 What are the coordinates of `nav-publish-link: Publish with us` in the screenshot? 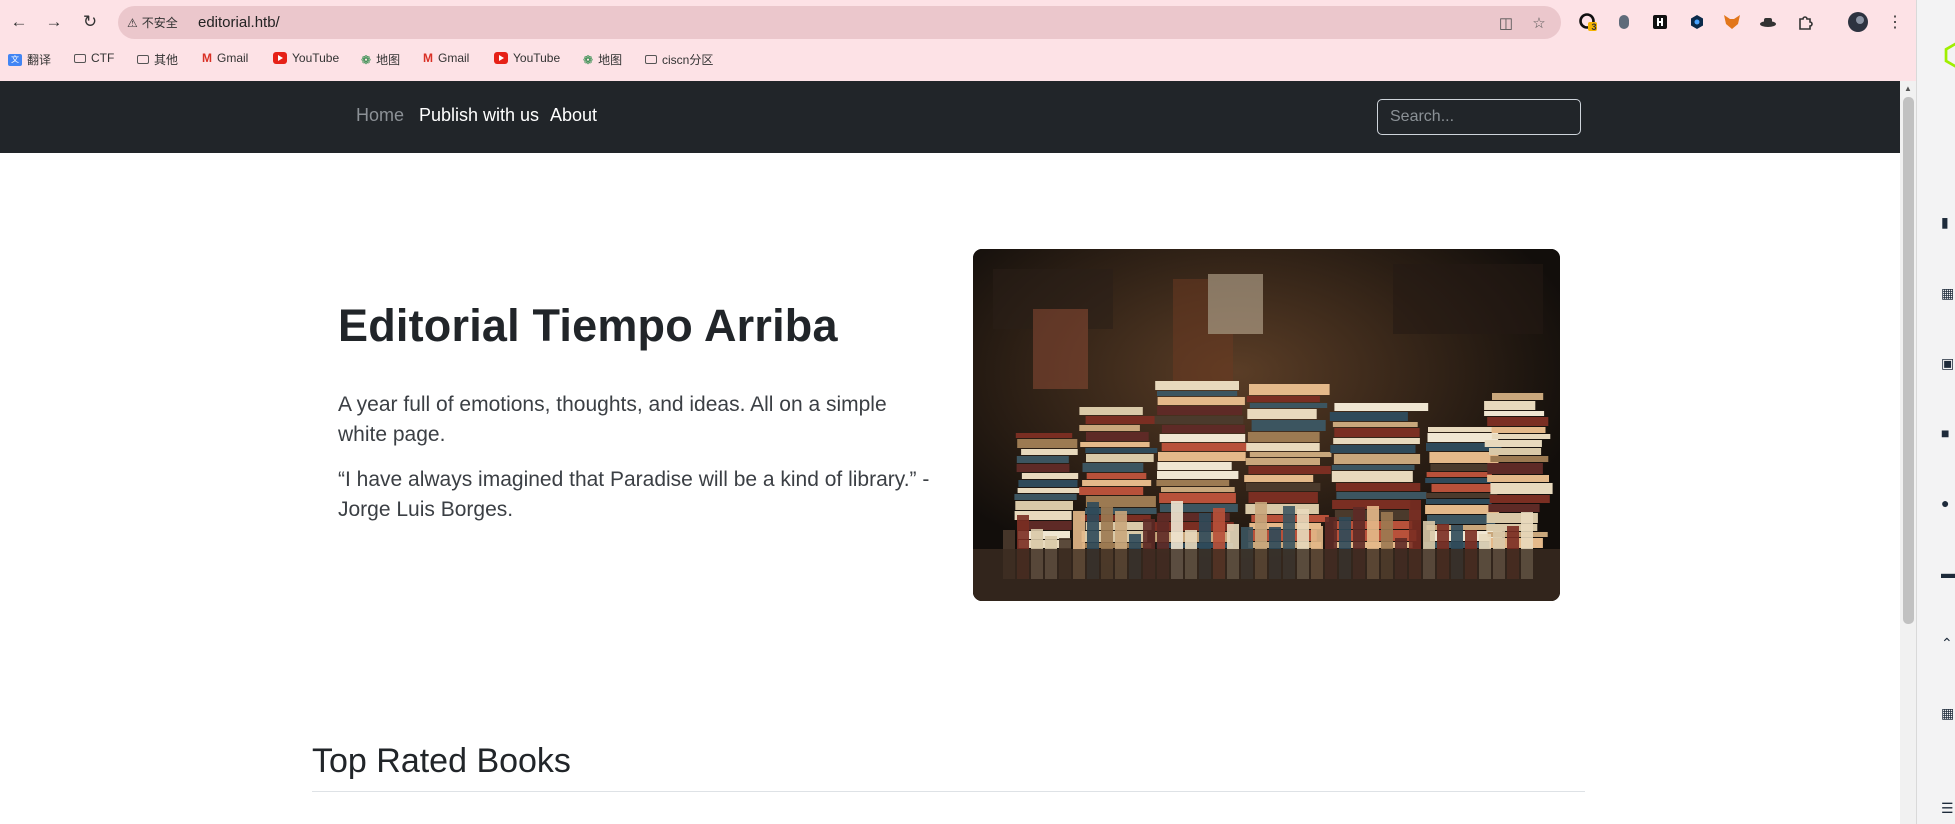 It's located at (479, 115).